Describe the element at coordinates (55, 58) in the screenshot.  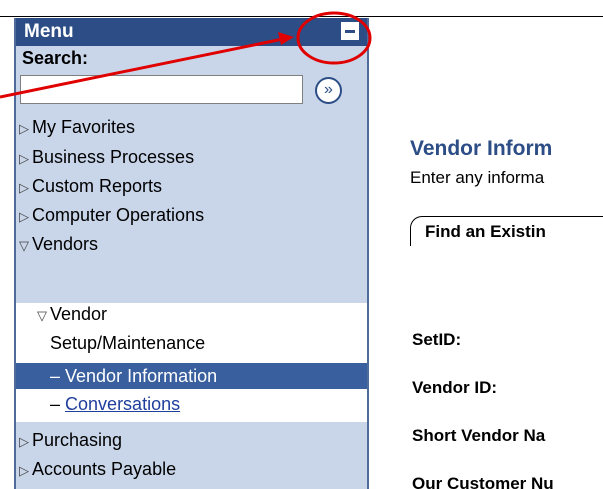
I see `search-label: Search:` at that location.